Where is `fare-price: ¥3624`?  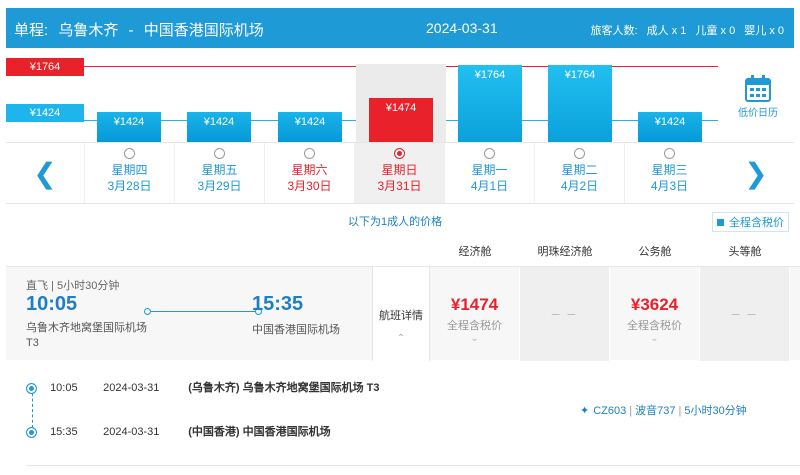 fare-price: ¥3624 is located at coordinates (654, 304).